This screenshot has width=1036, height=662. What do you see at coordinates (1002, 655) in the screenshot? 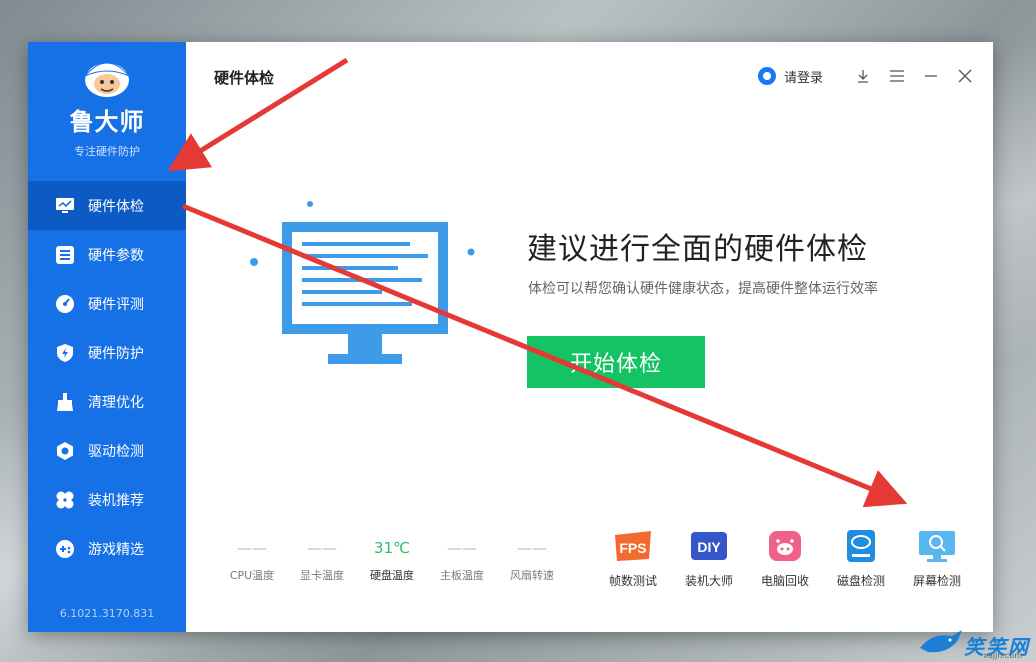
I see `watermark-url: xajjn.com` at bounding box center [1002, 655].